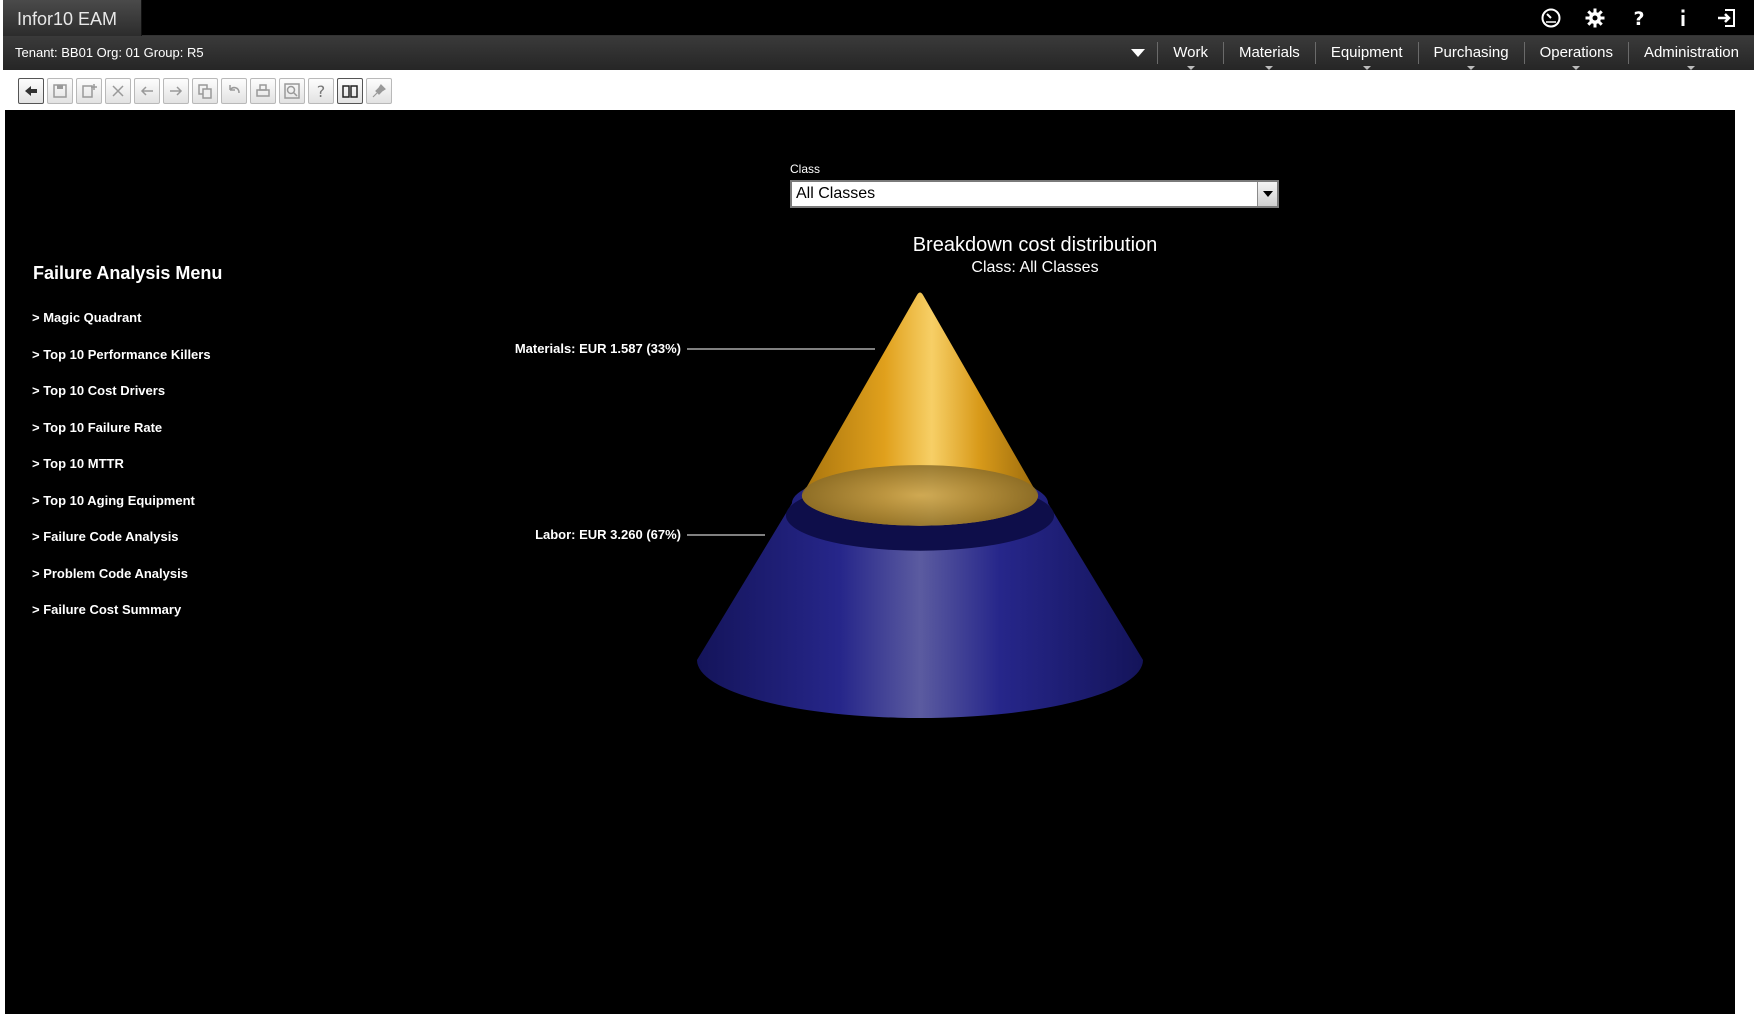 The height and width of the screenshot is (1014, 1754). Describe the element at coordinates (1035, 245) in the screenshot. I see `chart-title: Breakdown cost distribution` at that location.